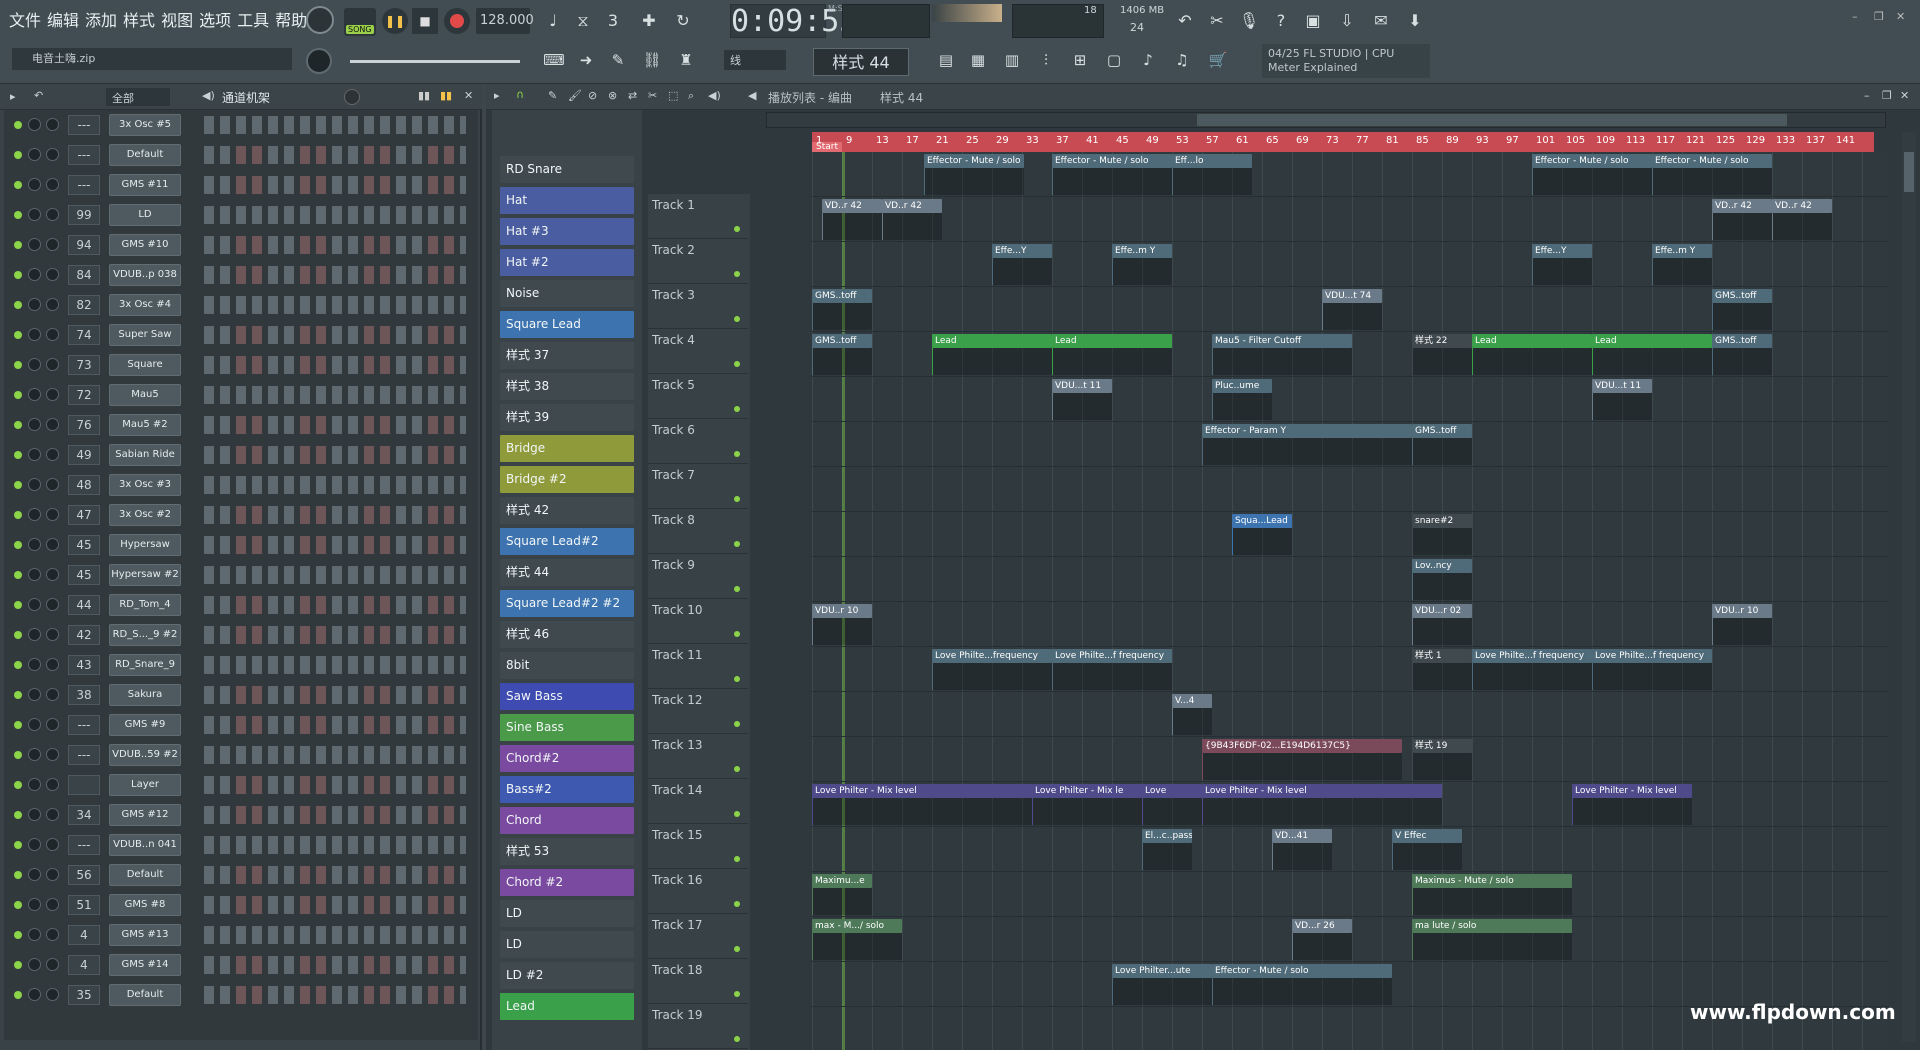 The image size is (1920, 1050). What do you see at coordinates (1909, 587) in the screenshot?
I see `vertical-scrollbar` at bounding box center [1909, 587].